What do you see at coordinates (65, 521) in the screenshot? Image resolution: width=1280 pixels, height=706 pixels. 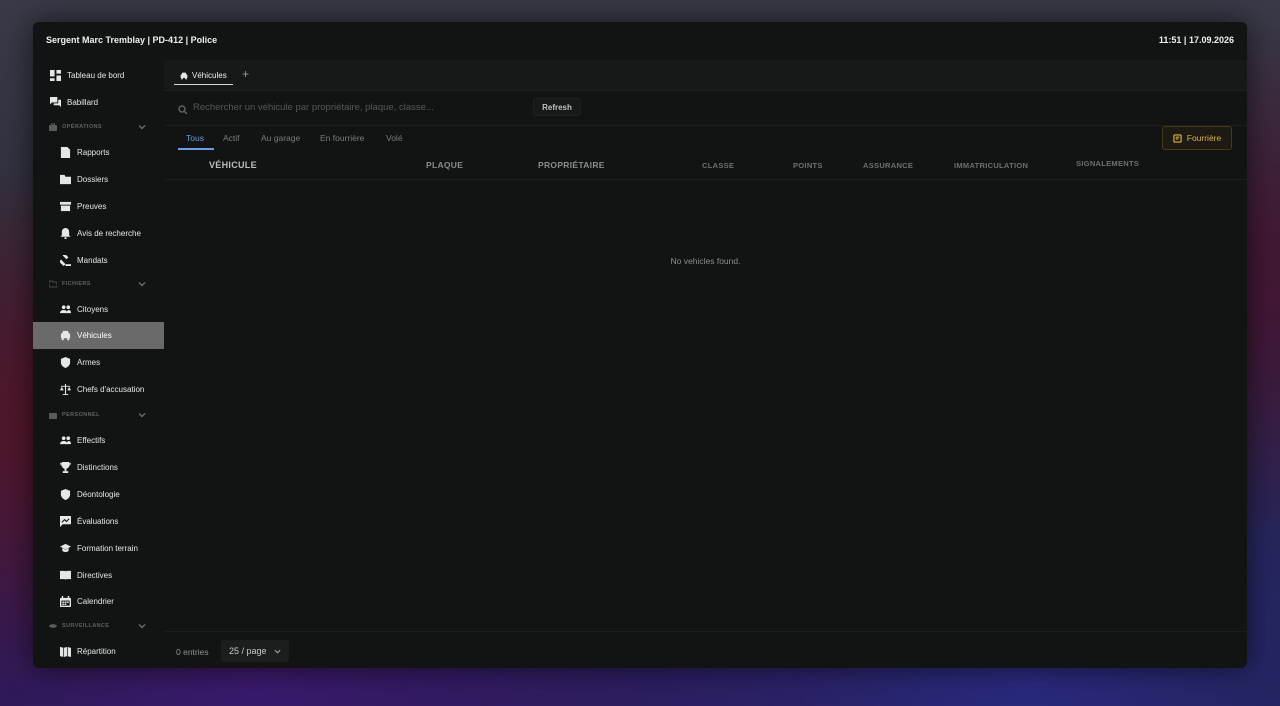 I see `evaluation-icon` at bounding box center [65, 521].